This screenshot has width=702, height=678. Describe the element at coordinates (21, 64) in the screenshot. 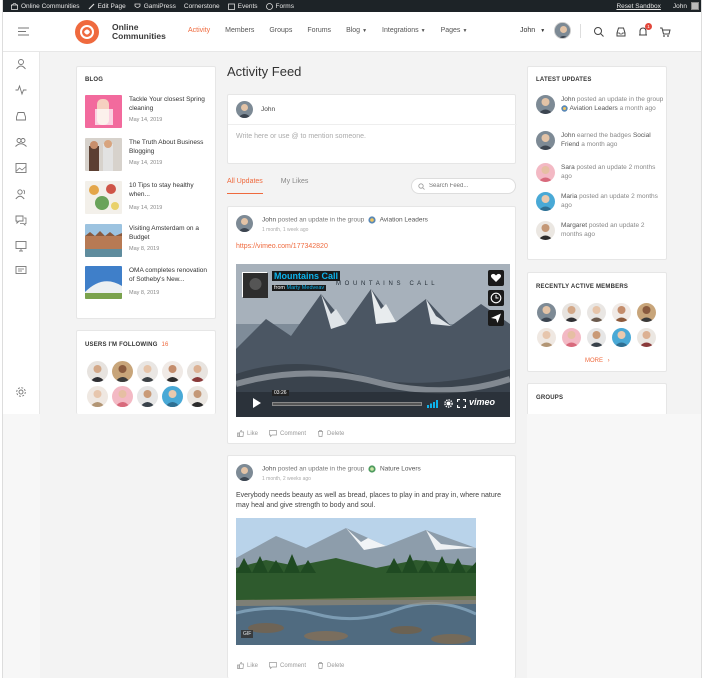

I see `user-profile-icon` at that location.